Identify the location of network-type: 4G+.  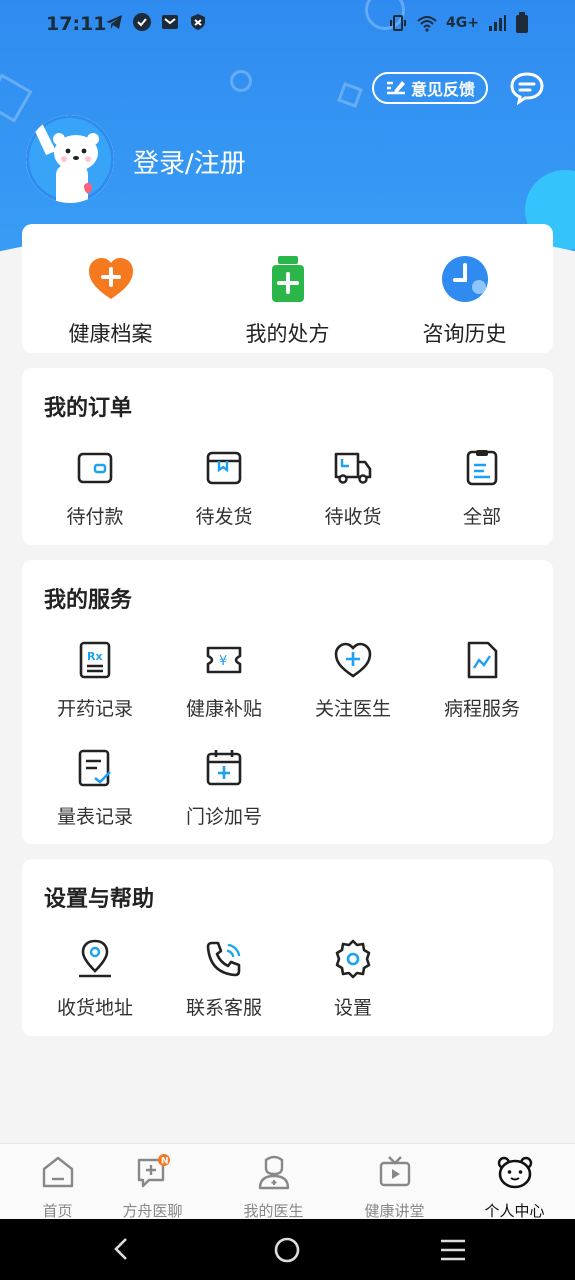
(462, 23).